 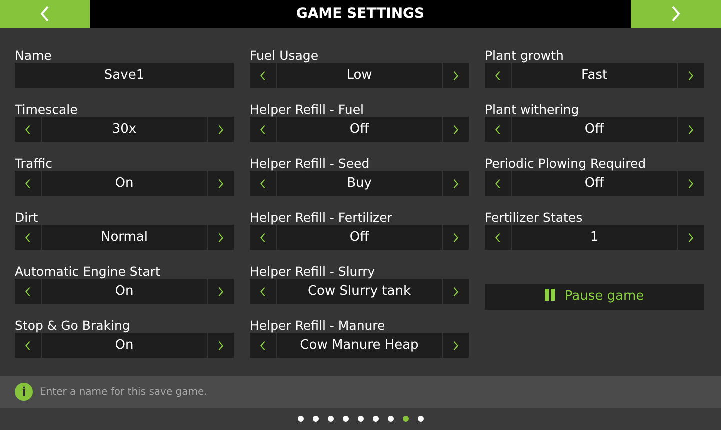 I want to click on info-icon: i, so click(x=24, y=392).